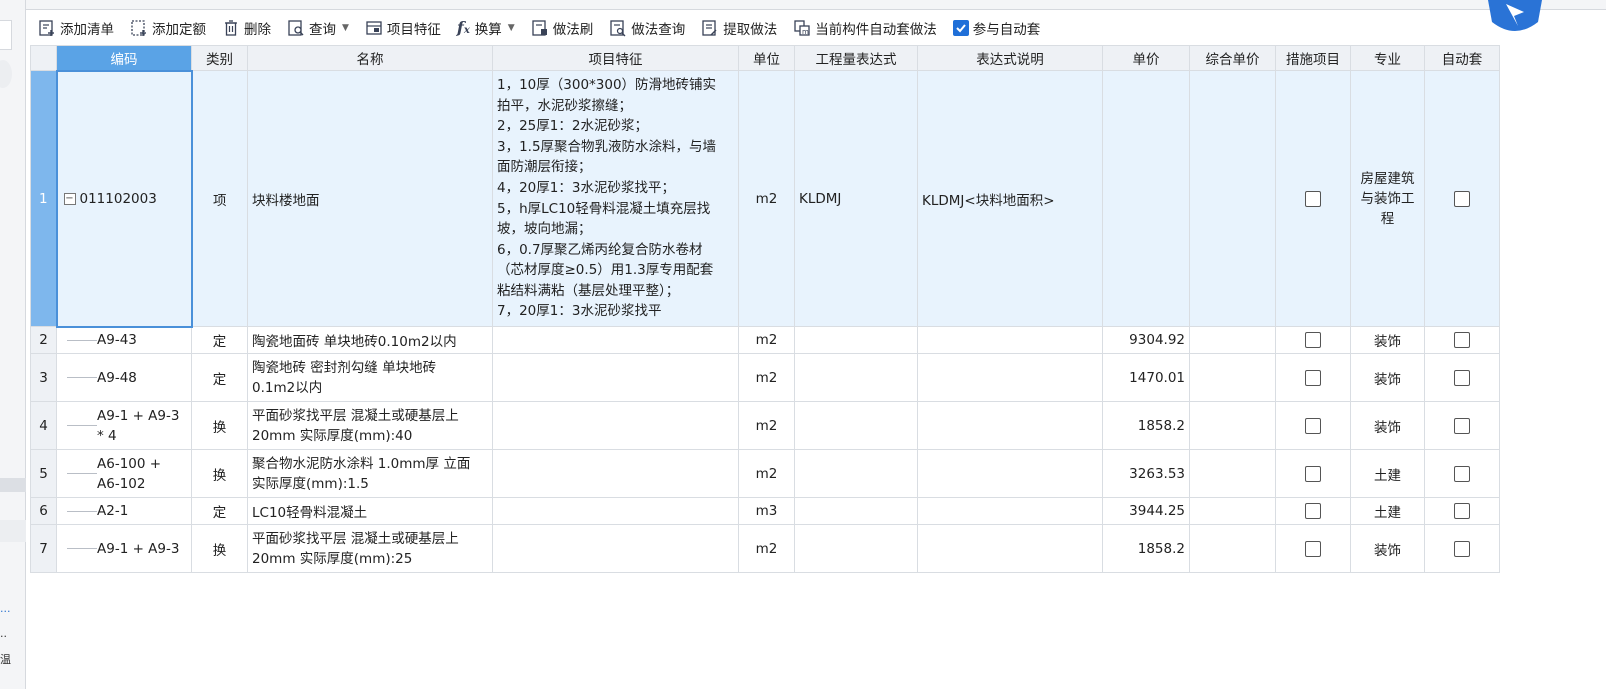 This screenshot has height=689, width=1606. I want to click on expression-desc-cell: KLDMJ<块料地面积>, so click(1010, 198).